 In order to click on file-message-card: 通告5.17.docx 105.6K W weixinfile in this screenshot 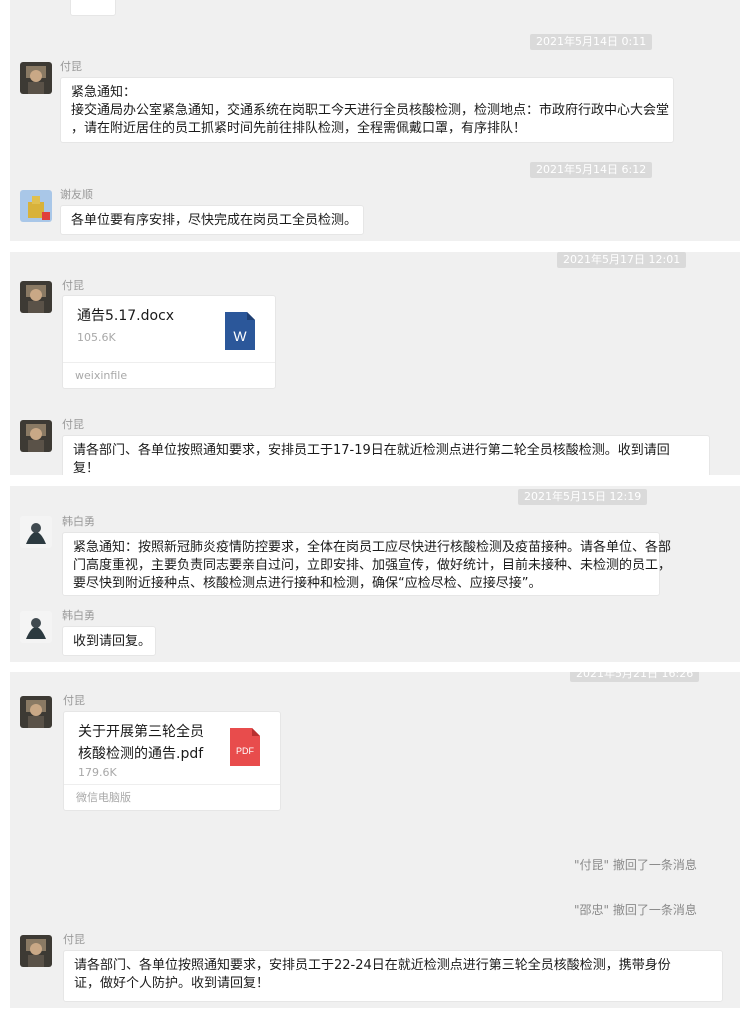, I will do `click(169, 342)`.